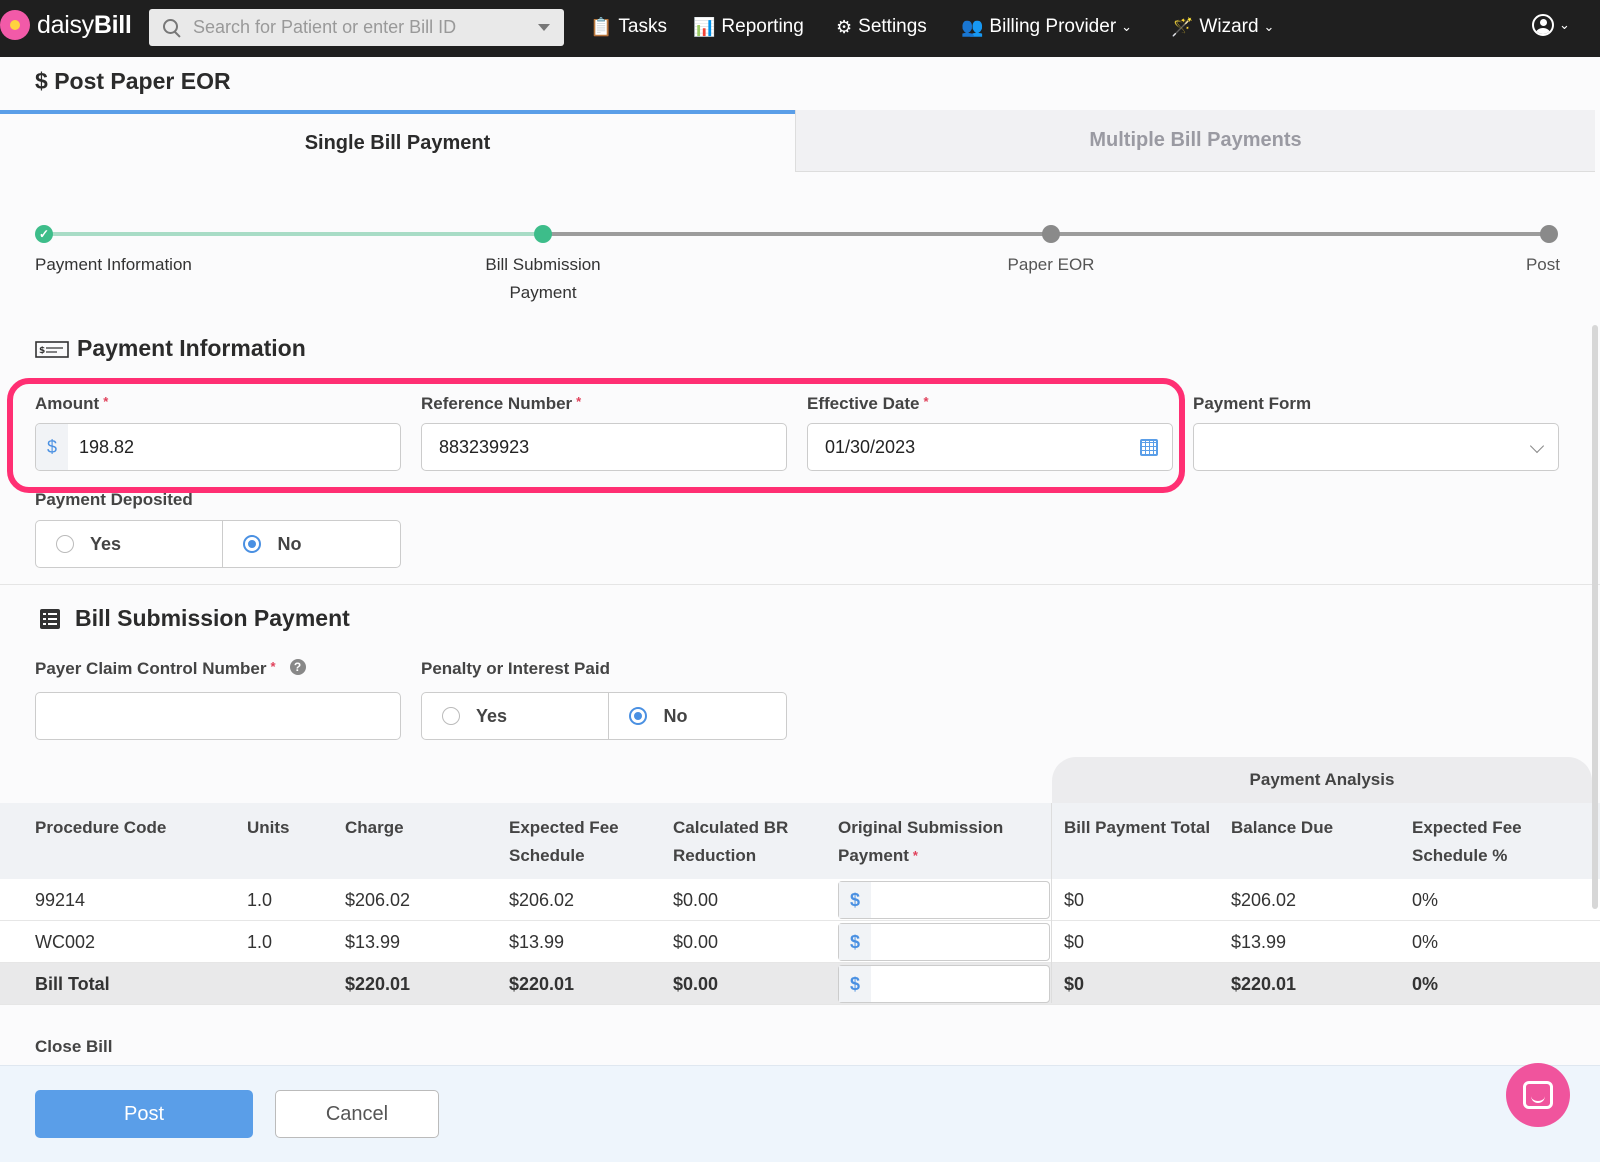 This screenshot has height=1162, width=1600. Describe the element at coordinates (1282, 827) in the screenshot. I see `th-balance-due: Balance Due` at that location.